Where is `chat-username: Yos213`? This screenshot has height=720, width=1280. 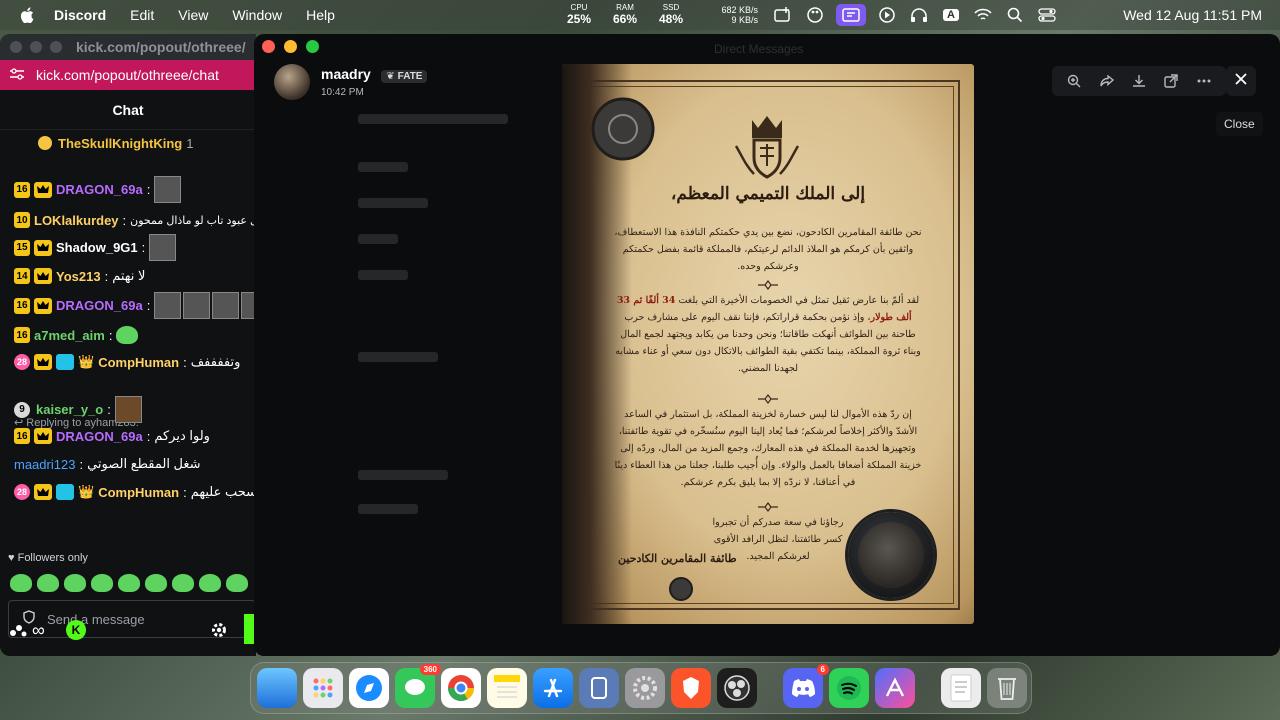 chat-username: Yos213 is located at coordinates (78, 276).